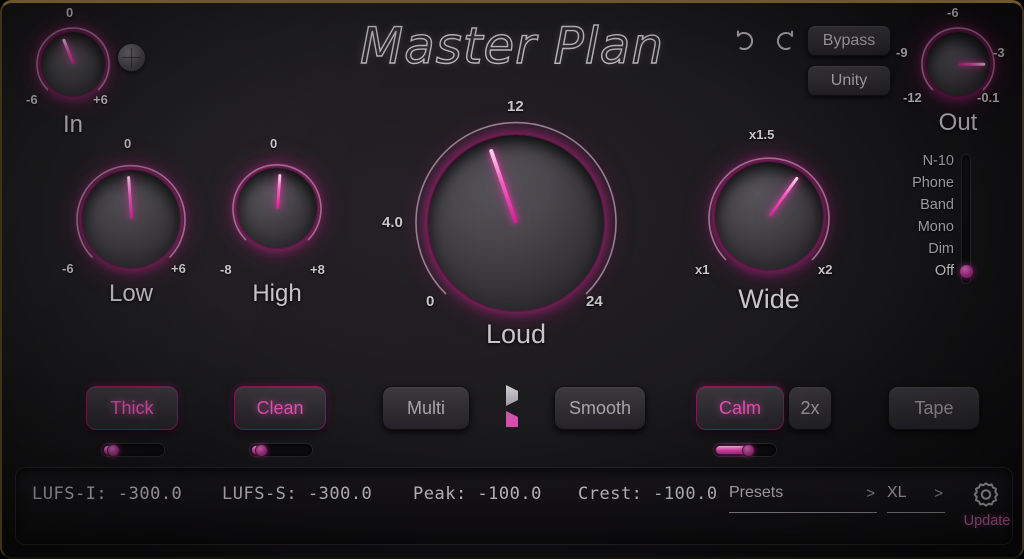  Describe the element at coordinates (477, 494) in the screenshot. I see `meter-peak: Peak: -100.0` at that location.